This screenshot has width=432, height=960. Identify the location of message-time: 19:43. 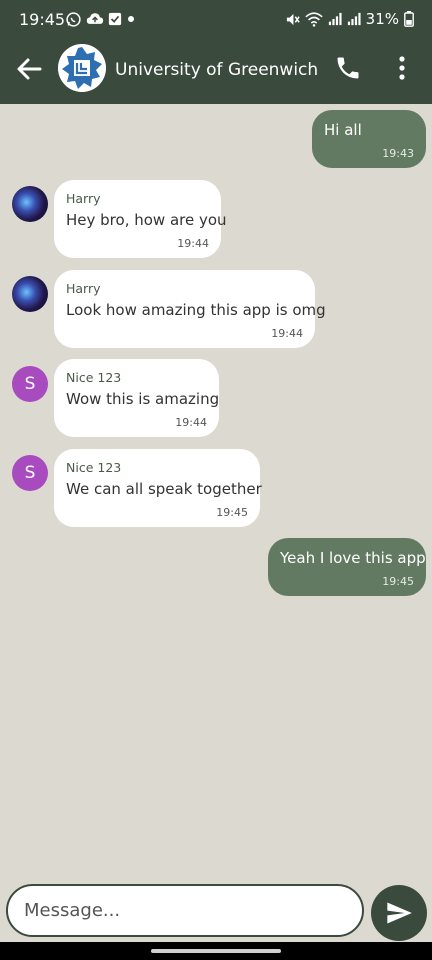
(398, 153).